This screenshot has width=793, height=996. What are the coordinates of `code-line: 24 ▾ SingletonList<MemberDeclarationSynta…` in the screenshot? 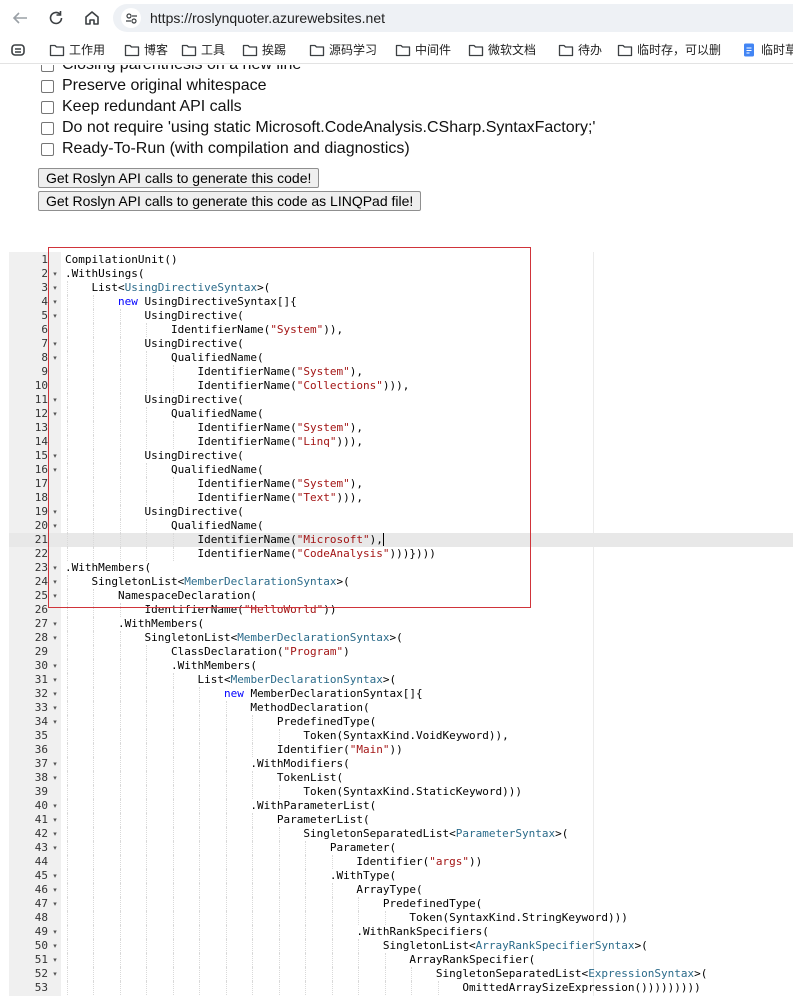 It's located at (401, 582).